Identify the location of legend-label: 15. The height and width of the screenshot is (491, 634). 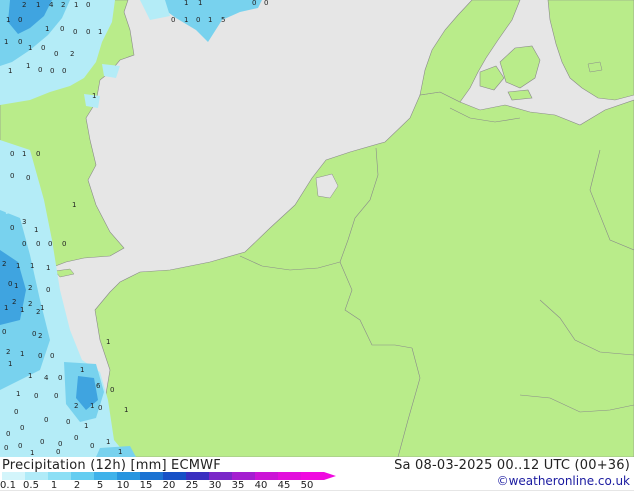
(146, 485).